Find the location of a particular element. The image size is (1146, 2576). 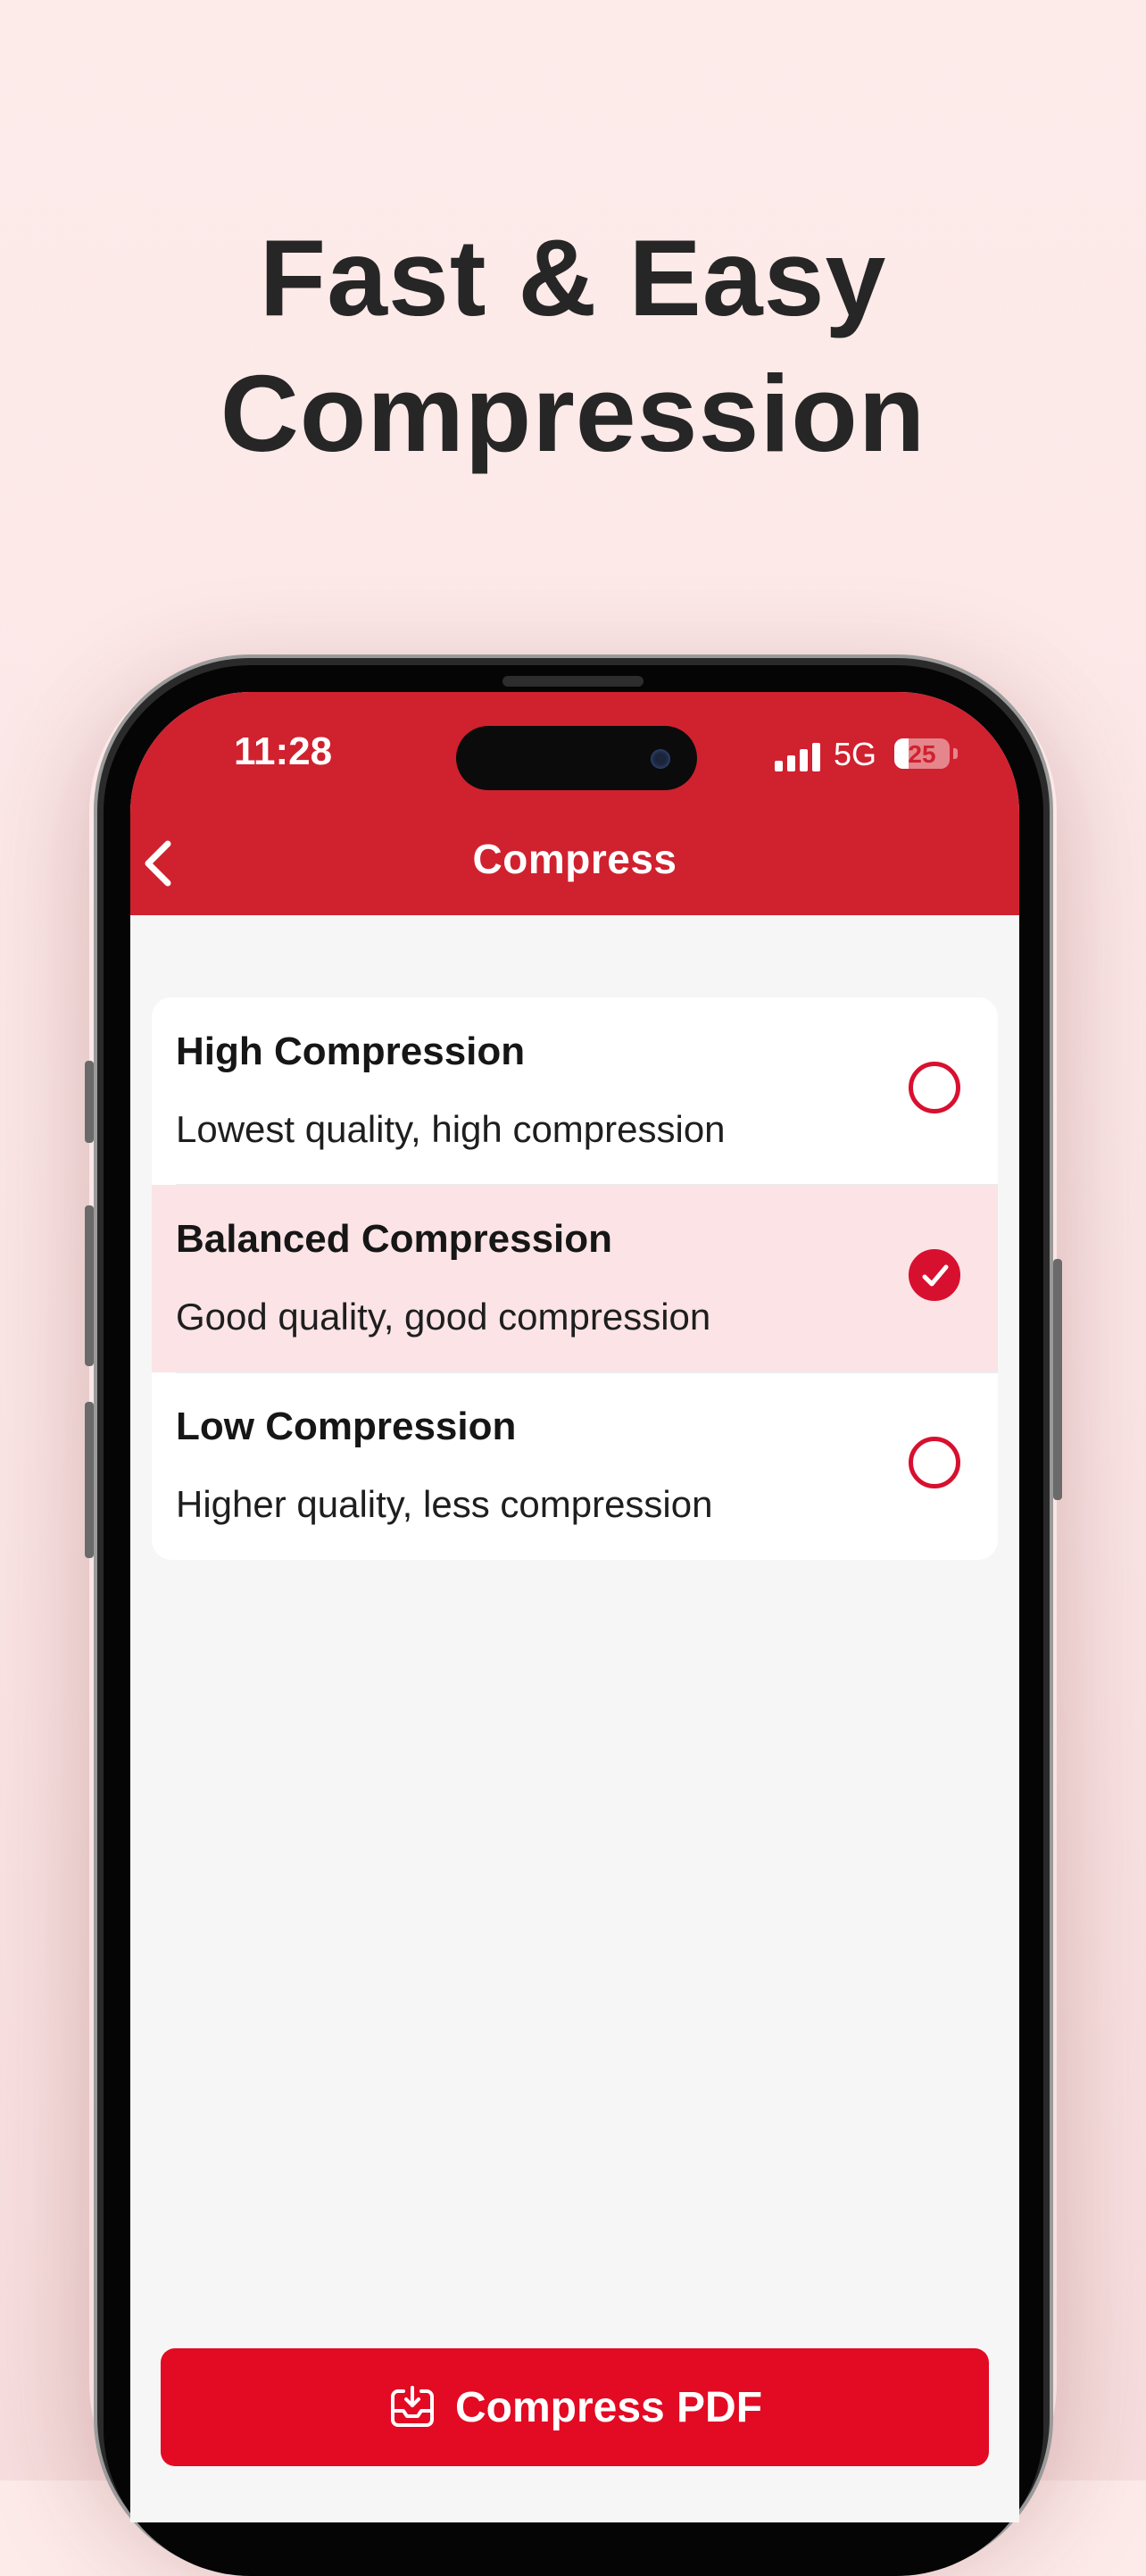

battery-level: 25 is located at coordinates (922, 754).